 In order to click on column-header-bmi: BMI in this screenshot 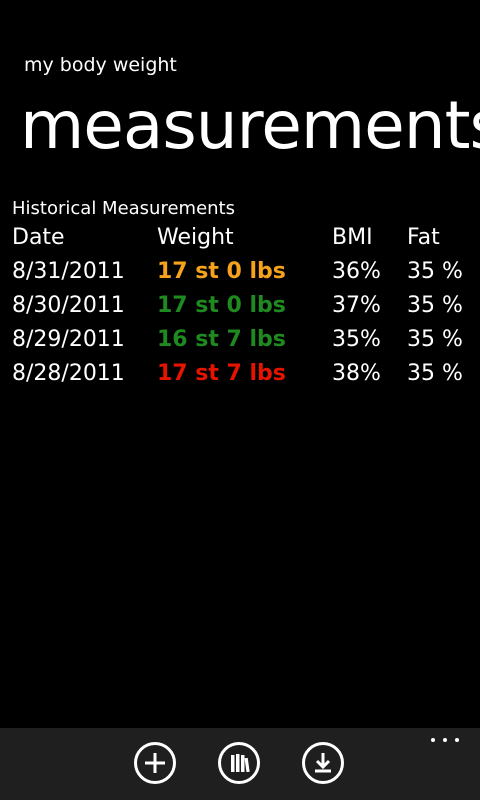, I will do `click(352, 237)`.